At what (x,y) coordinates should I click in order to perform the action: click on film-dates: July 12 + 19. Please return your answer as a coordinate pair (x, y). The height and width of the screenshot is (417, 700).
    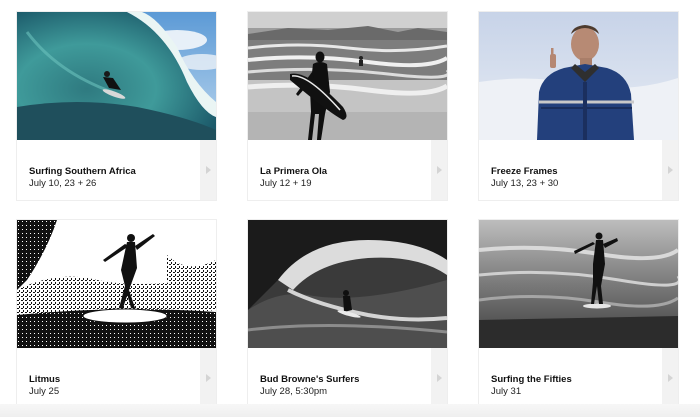
    Looking at the image, I should click on (286, 183).